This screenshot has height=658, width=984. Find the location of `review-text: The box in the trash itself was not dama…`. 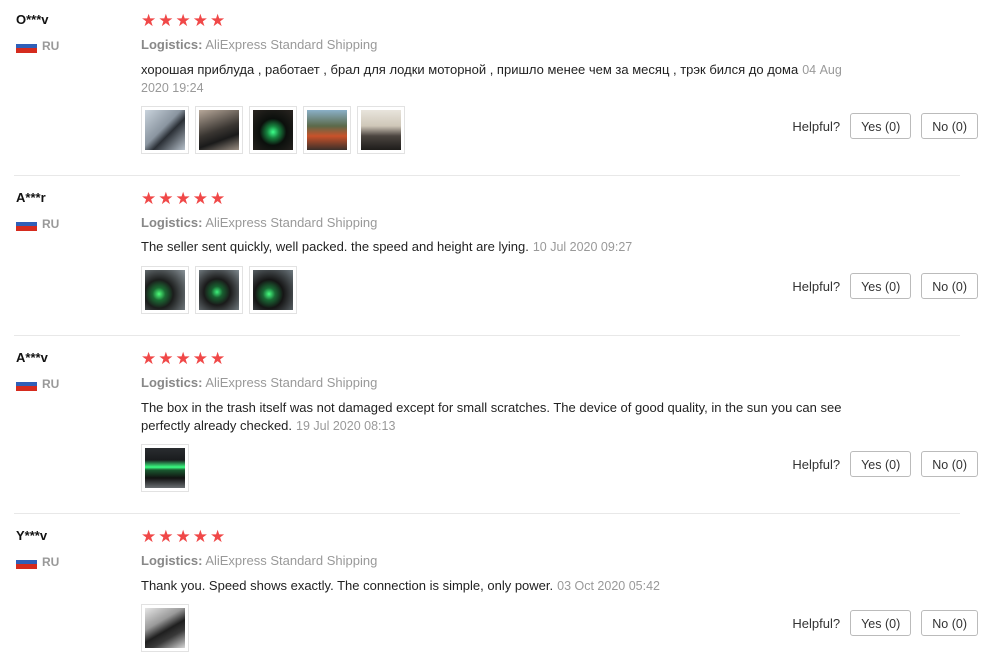

review-text: The box in the trash itself was not dama… is located at coordinates (496, 417).